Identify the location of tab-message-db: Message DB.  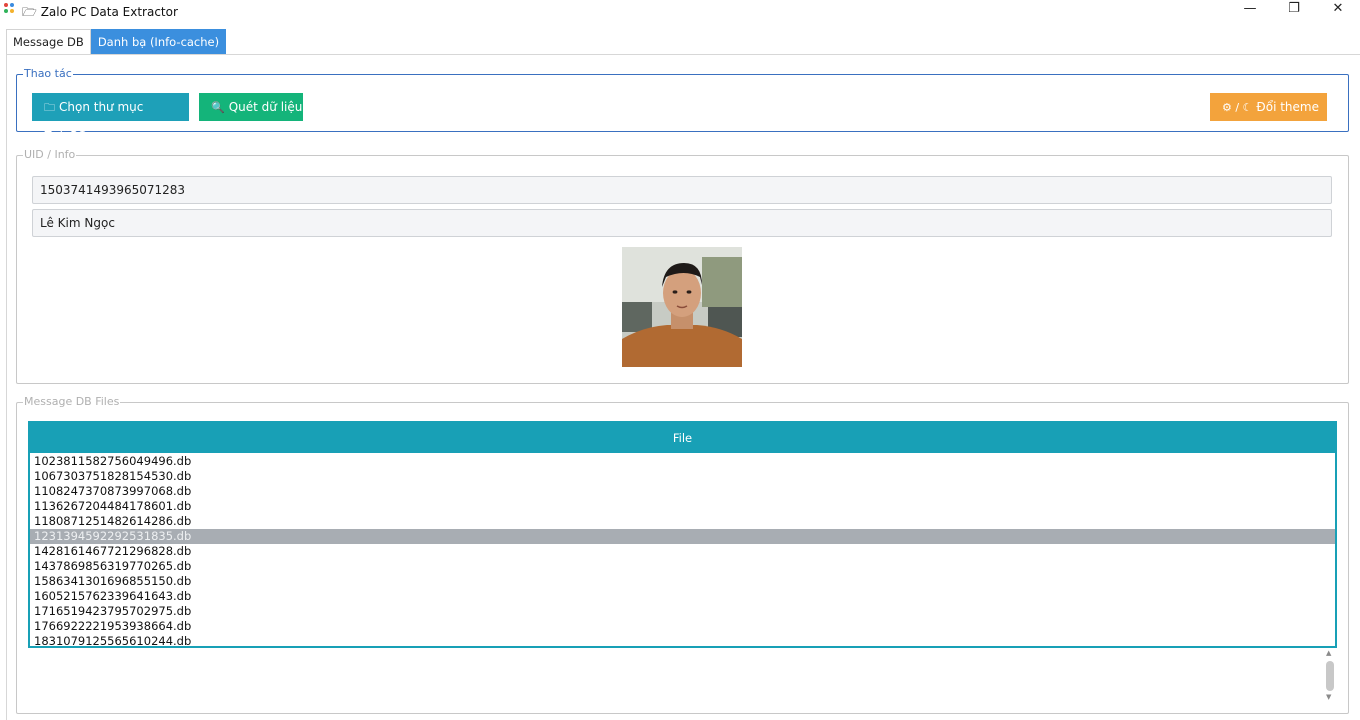
(48, 41).